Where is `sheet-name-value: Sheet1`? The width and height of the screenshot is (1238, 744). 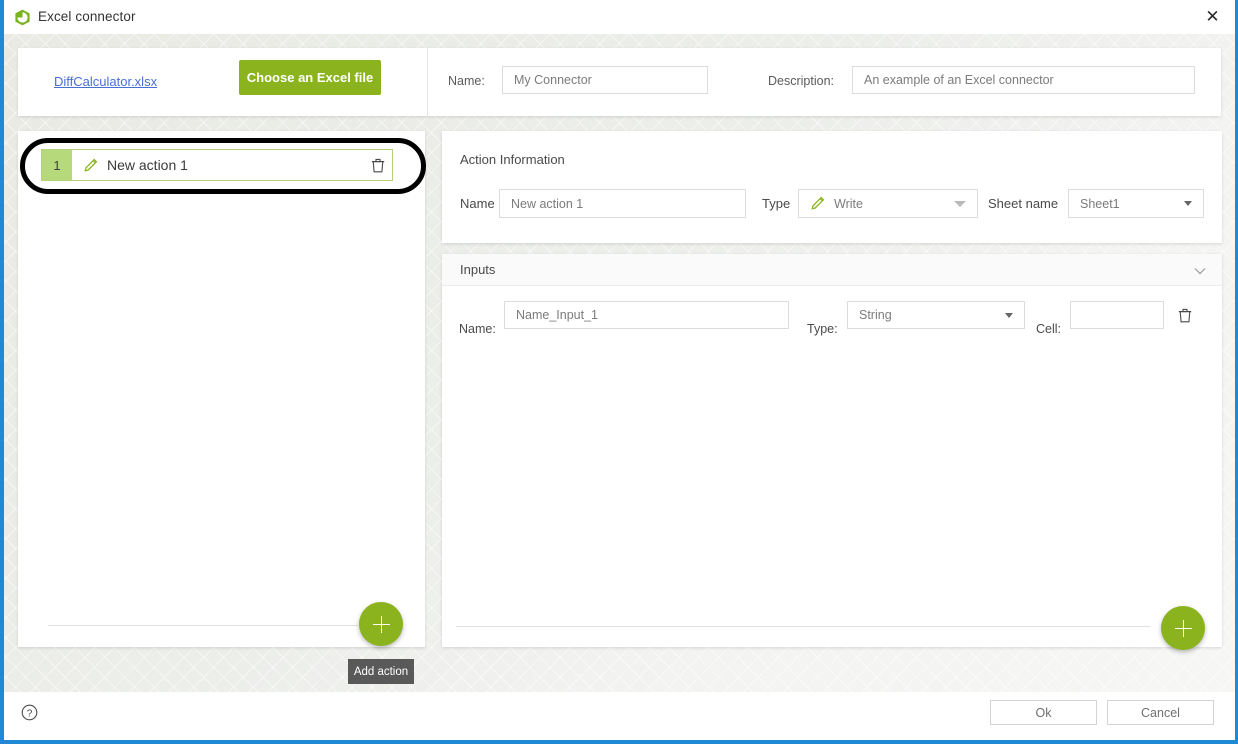
sheet-name-value: Sheet1 is located at coordinates (1100, 203).